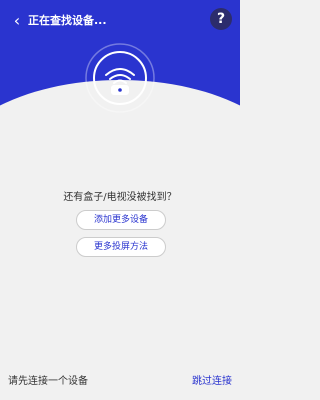 The height and width of the screenshot is (400, 320). Describe the element at coordinates (121, 220) in the screenshot. I see `add-more-devices-button: 添加更多设备` at that location.